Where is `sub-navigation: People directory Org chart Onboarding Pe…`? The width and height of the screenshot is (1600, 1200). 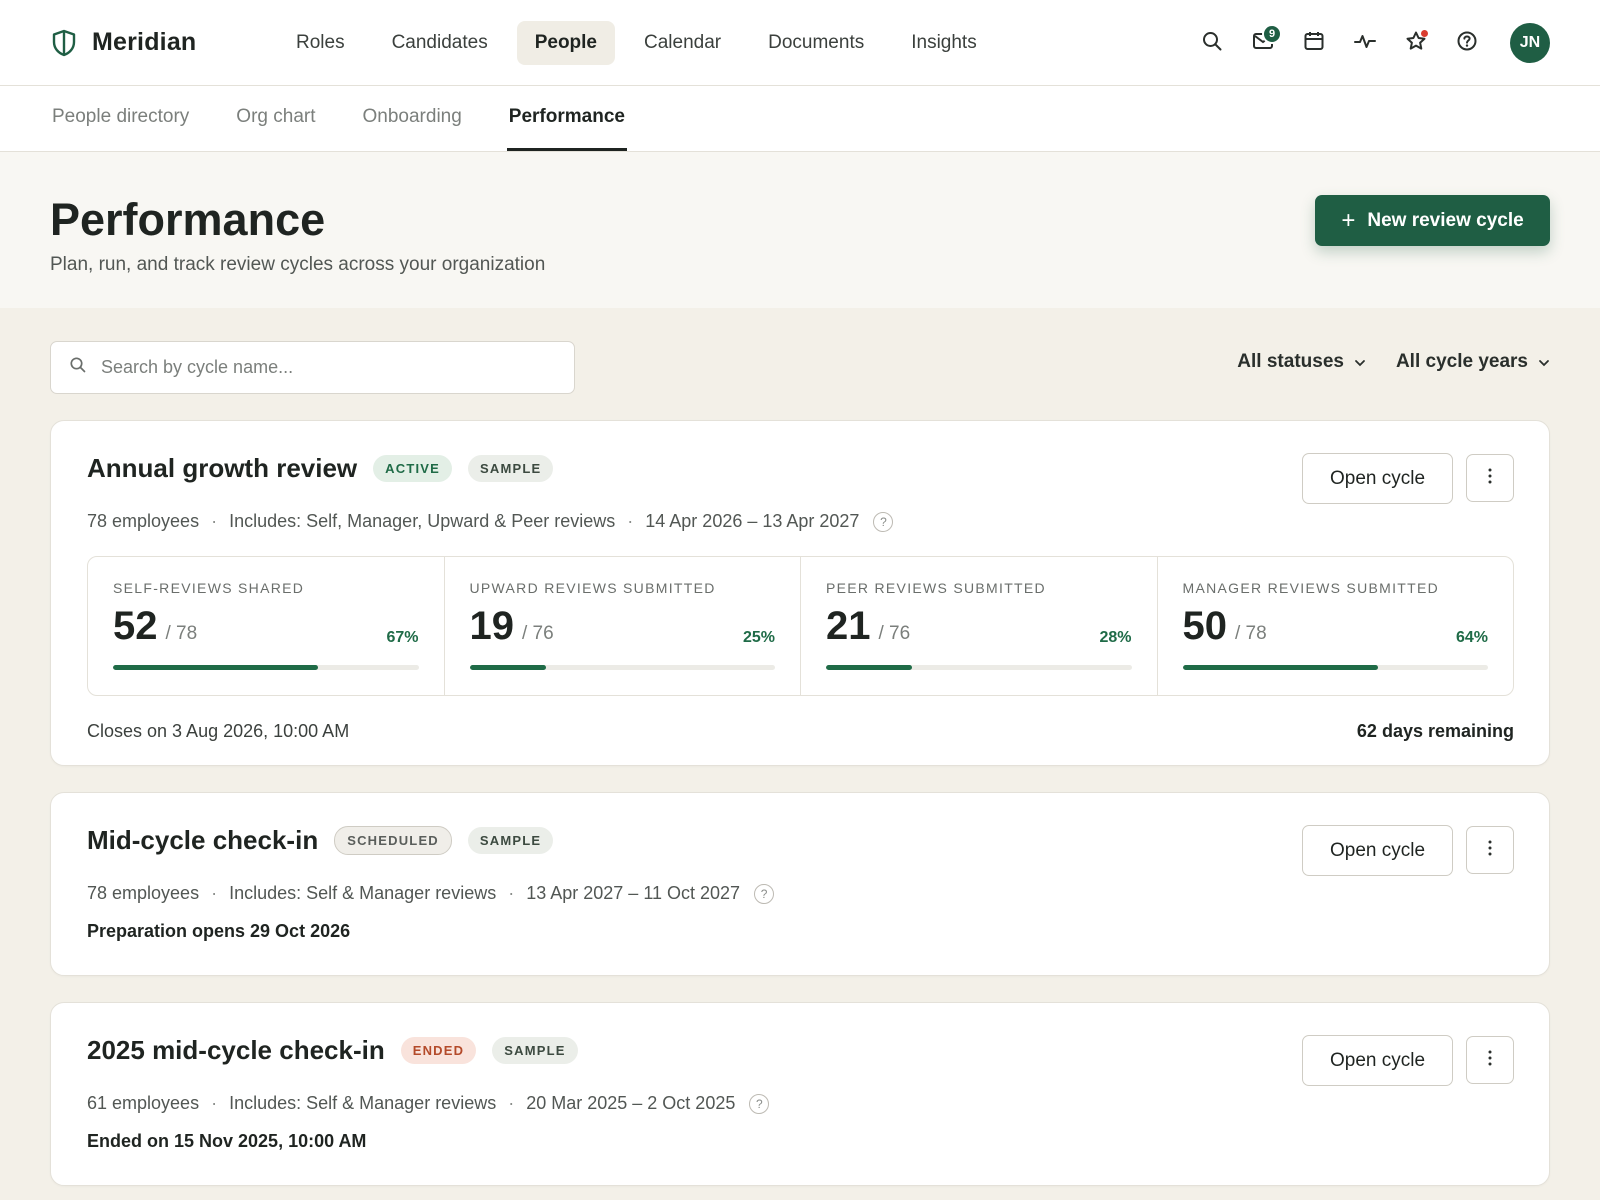
sub-navigation: People directory Org chart Onboarding Pe… is located at coordinates (800, 119).